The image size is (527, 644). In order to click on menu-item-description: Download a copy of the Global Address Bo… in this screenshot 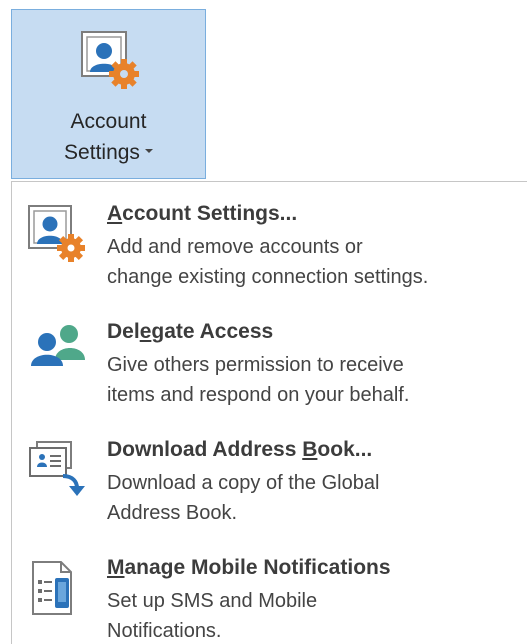, I will do `click(243, 498)`.